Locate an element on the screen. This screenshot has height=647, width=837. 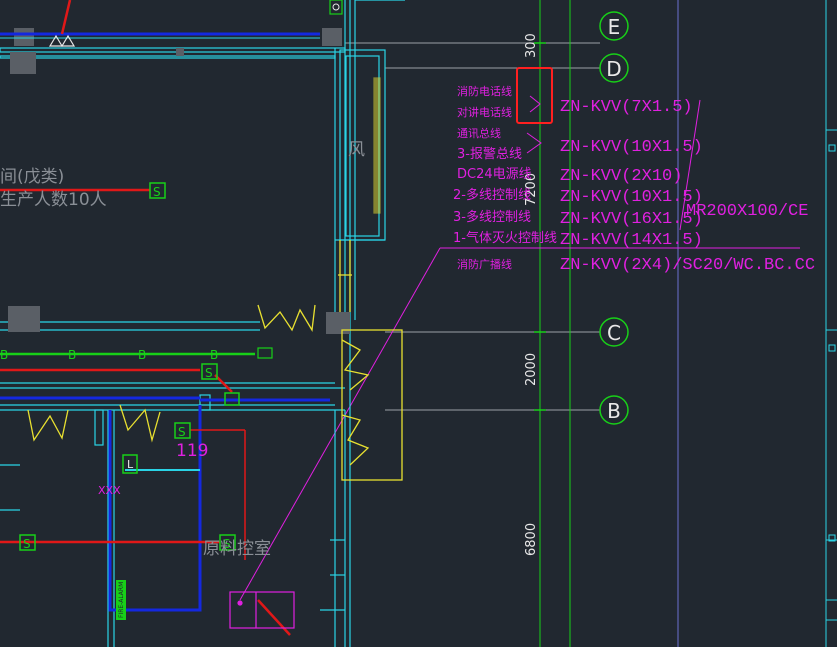
cable-spec-3: ZN-KVV(2X10) is located at coordinates (621, 176).